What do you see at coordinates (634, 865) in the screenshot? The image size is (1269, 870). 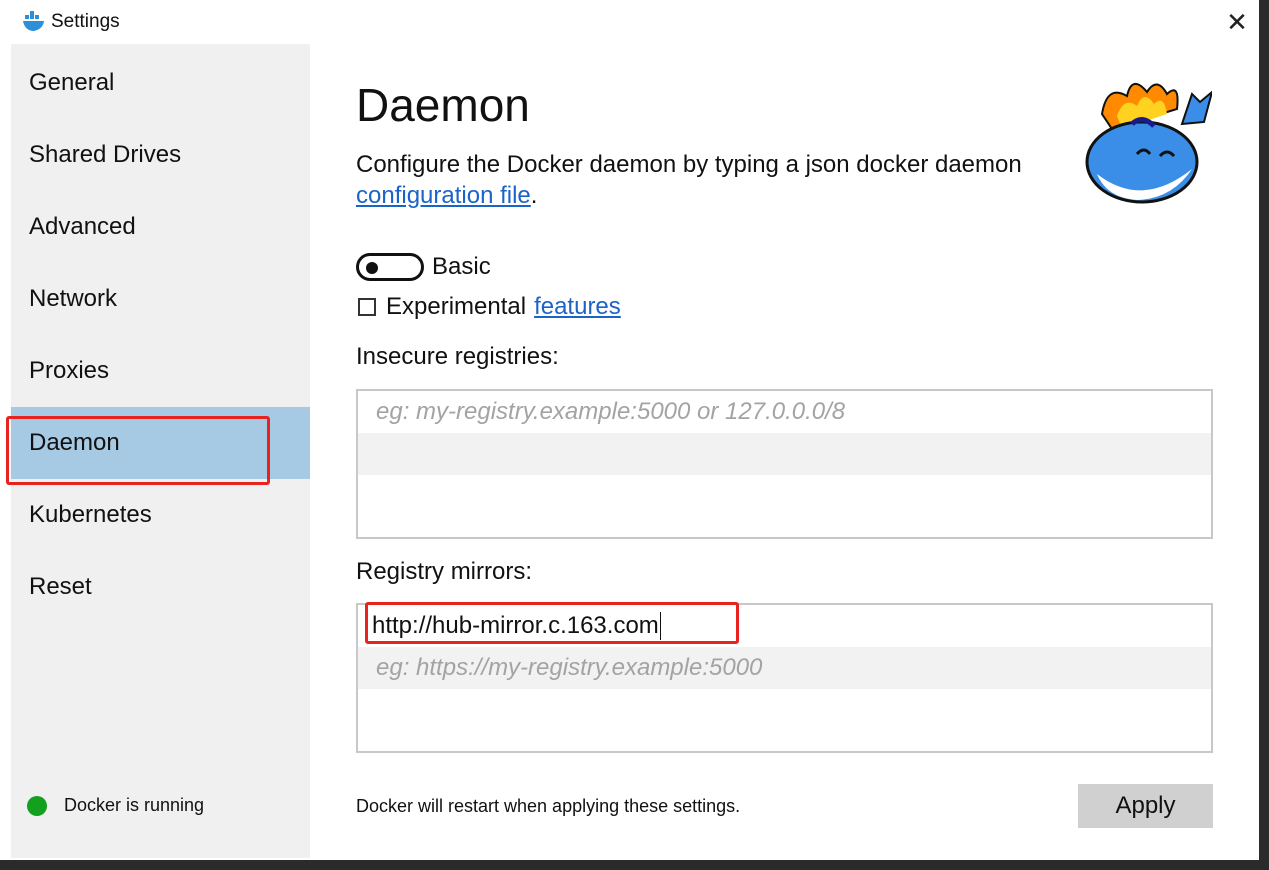 I see `background-bottom-edge` at bounding box center [634, 865].